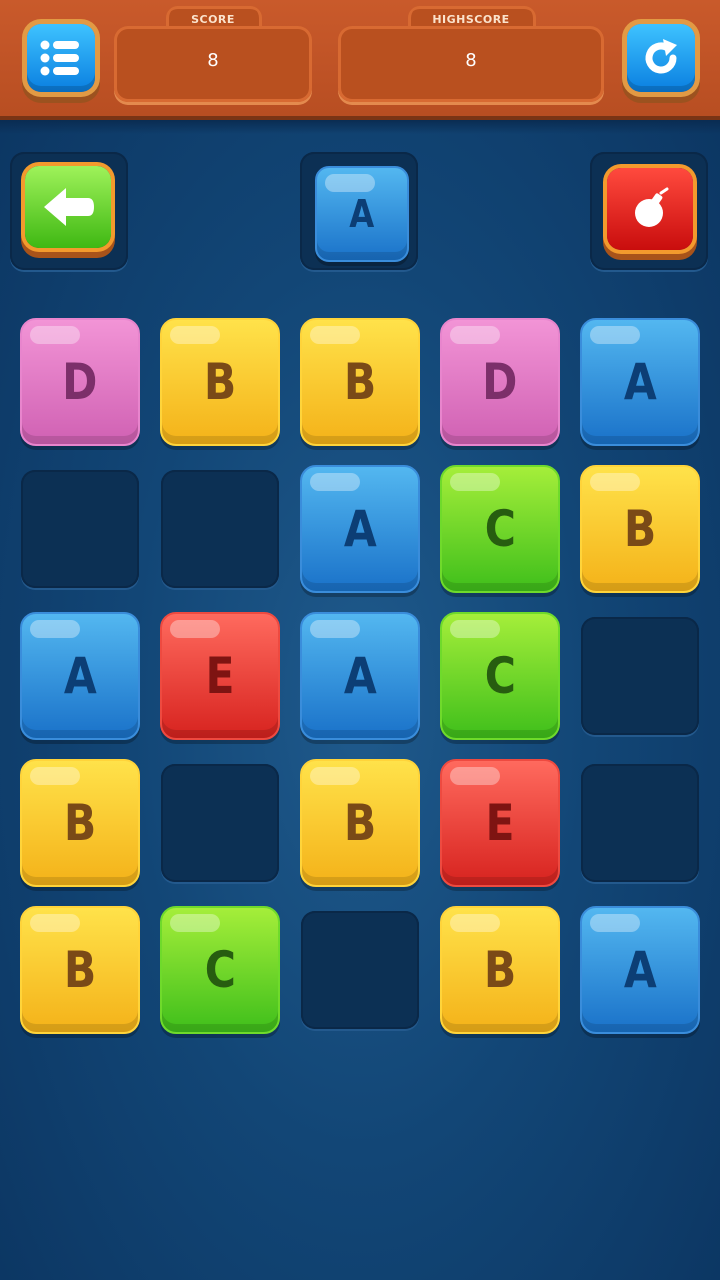 This screenshot has width=720, height=1280. I want to click on undo-button, so click(68, 207).